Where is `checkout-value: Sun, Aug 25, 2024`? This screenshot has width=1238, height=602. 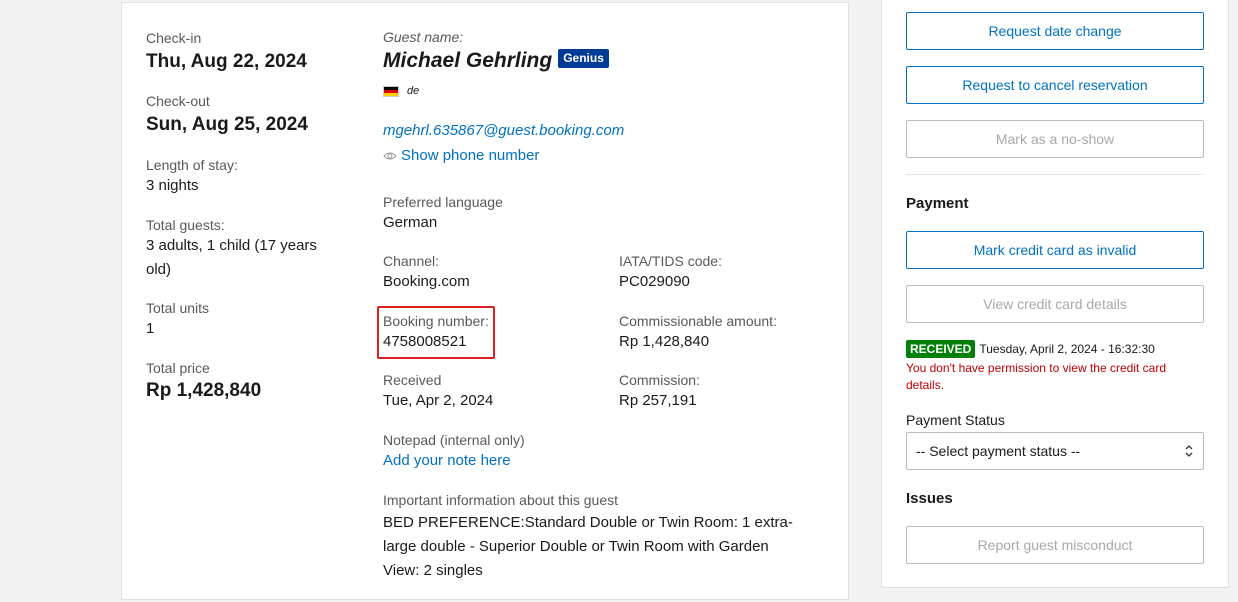 checkout-value: Sun, Aug 25, 2024 is located at coordinates (227, 124).